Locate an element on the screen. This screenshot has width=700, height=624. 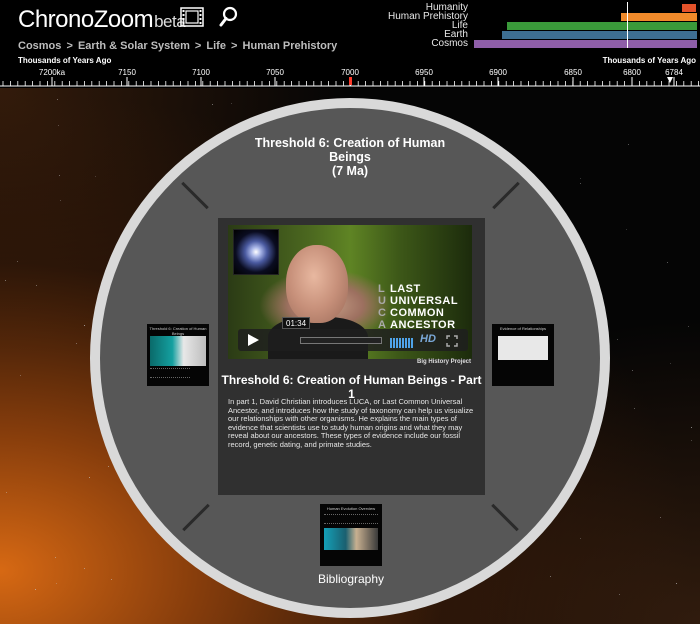
minimap-bar-earth is located at coordinates (599, 35).